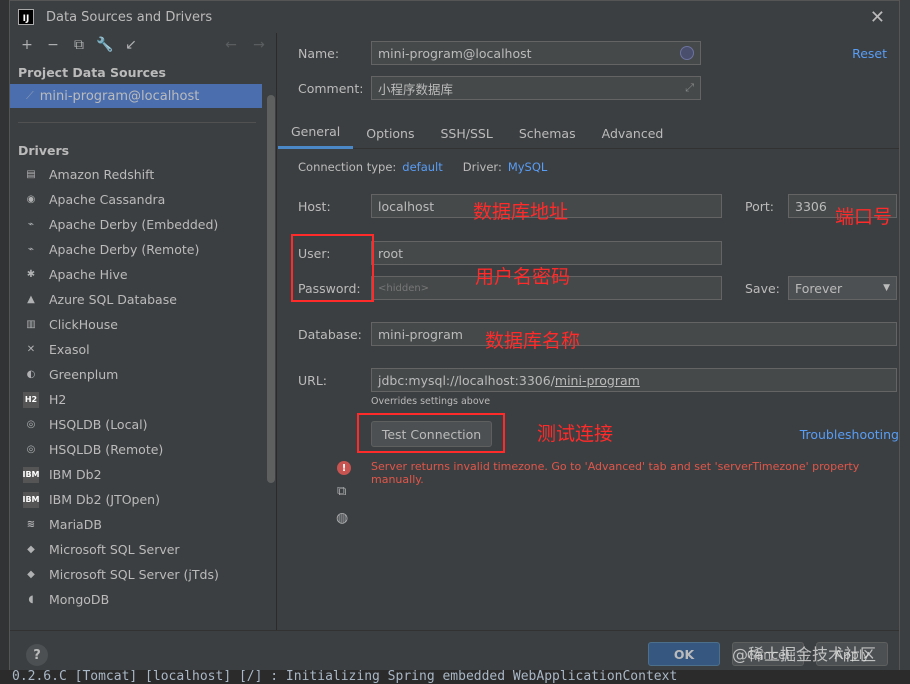  Describe the element at coordinates (107, 199) in the screenshot. I see `driver-label: Apache Cassandra` at that location.